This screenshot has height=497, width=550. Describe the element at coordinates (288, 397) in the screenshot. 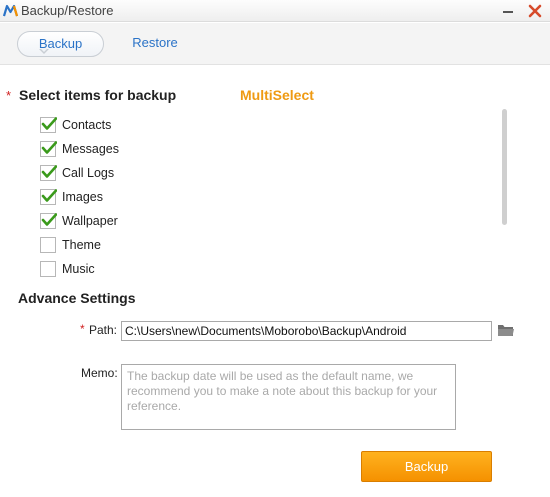

I see `memo-textarea` at that location.